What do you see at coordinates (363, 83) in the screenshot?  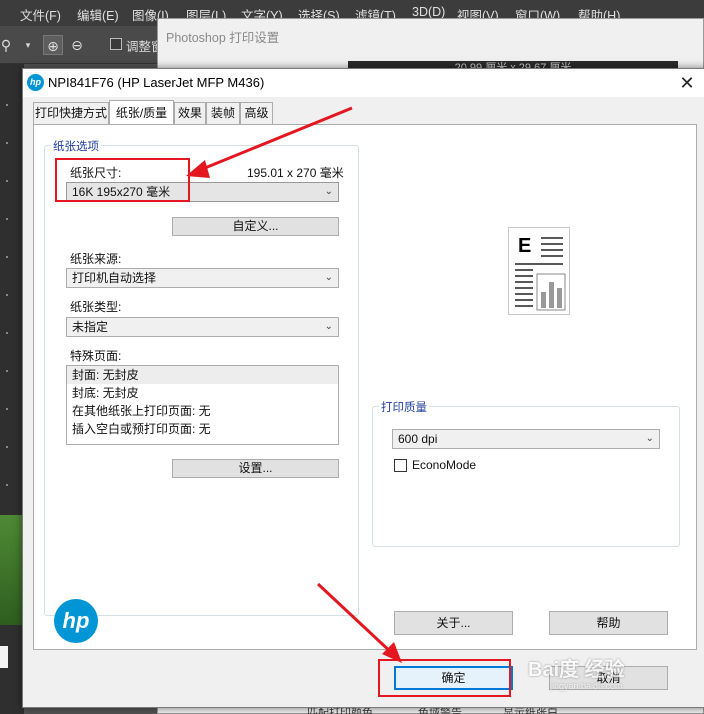 I see `dialog-titlebar: hp NPI841F76 (HP LaserJet MFP M436) ✕` at bounding box center [363, 83].